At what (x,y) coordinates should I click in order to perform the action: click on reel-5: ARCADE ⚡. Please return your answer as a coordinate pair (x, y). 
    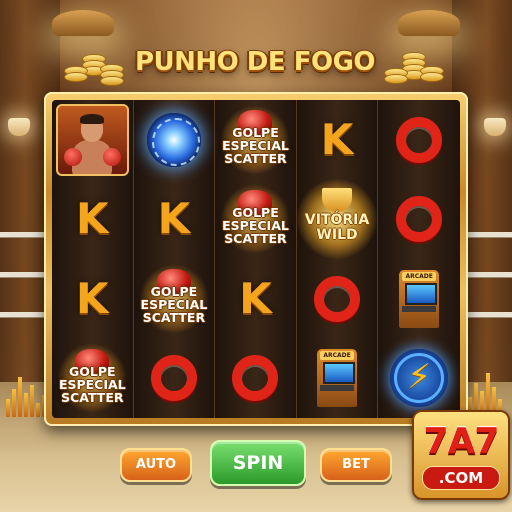
    Looking at the image, I should click on (419, 259).